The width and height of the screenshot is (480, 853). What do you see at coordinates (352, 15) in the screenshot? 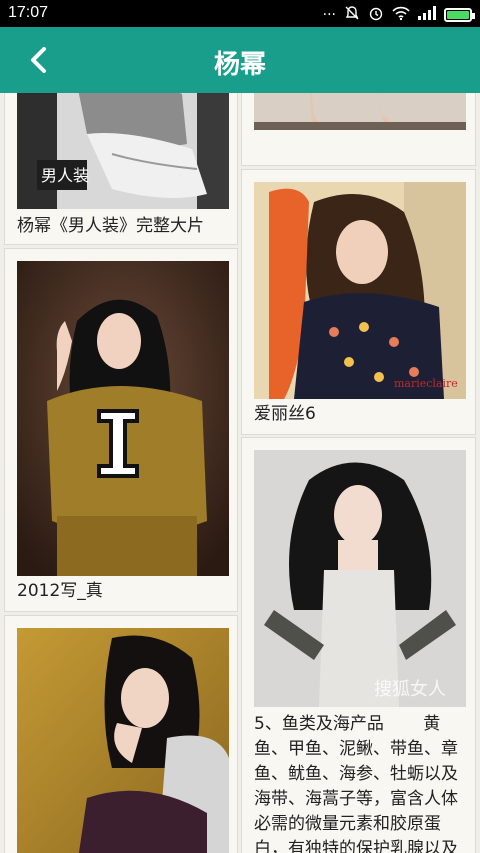
I see `mute-icon` at bounding box center [352, 15].